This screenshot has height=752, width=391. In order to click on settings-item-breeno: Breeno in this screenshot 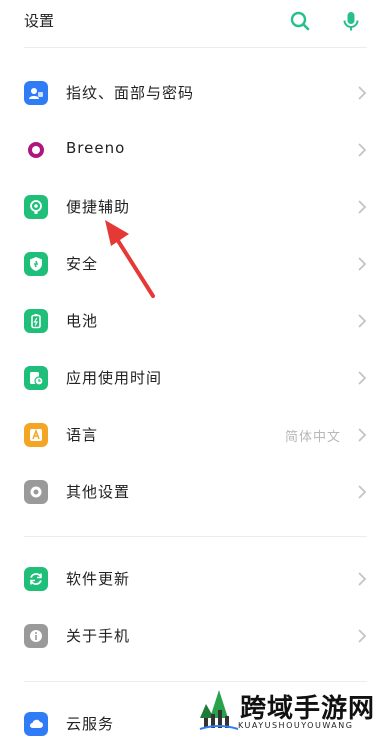, I will do `click(195, 150)`.